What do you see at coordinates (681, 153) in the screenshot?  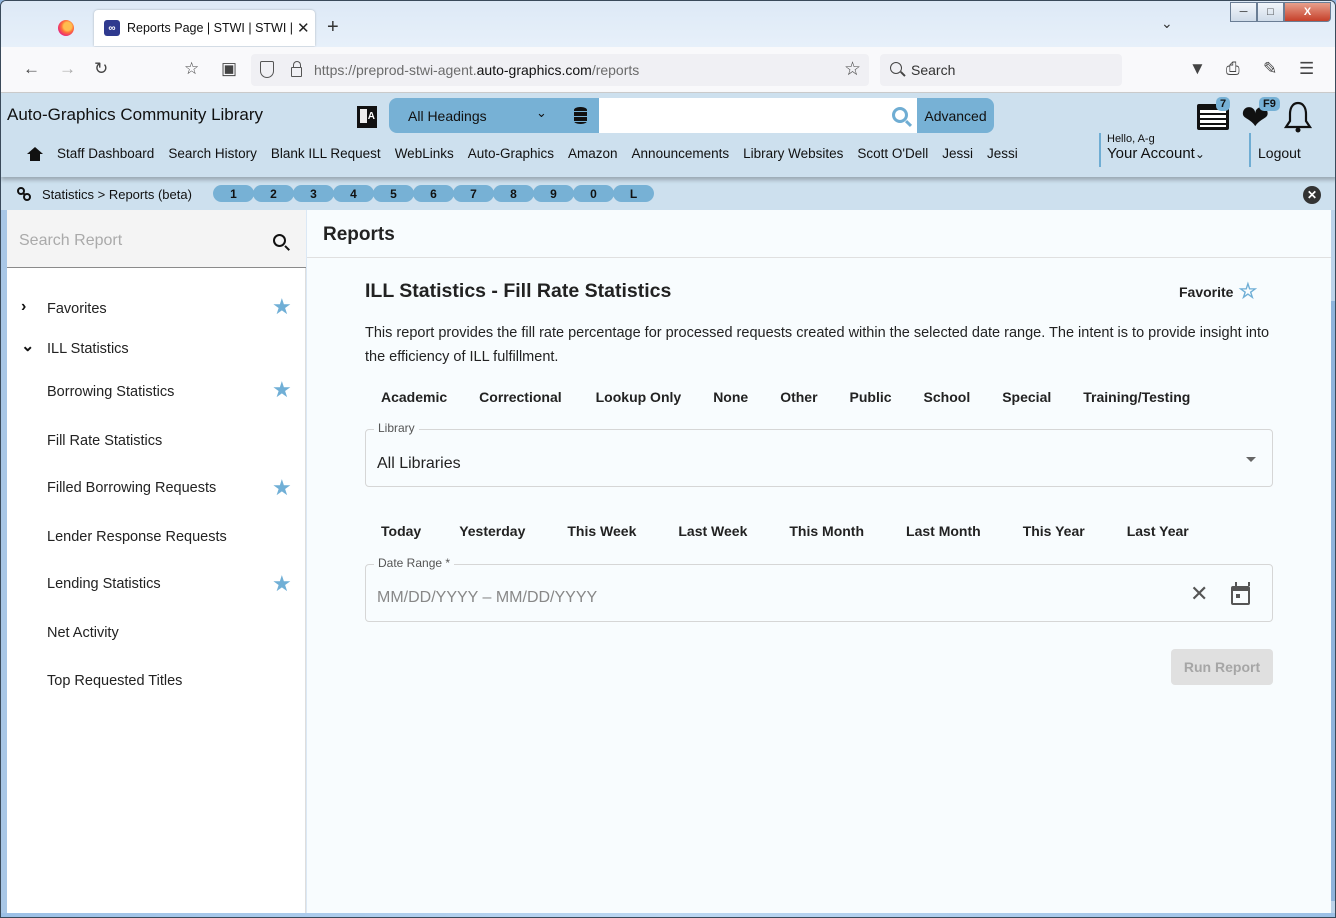 I see `nav-link-announcements: Announcements` at bounding box center [681, 153].